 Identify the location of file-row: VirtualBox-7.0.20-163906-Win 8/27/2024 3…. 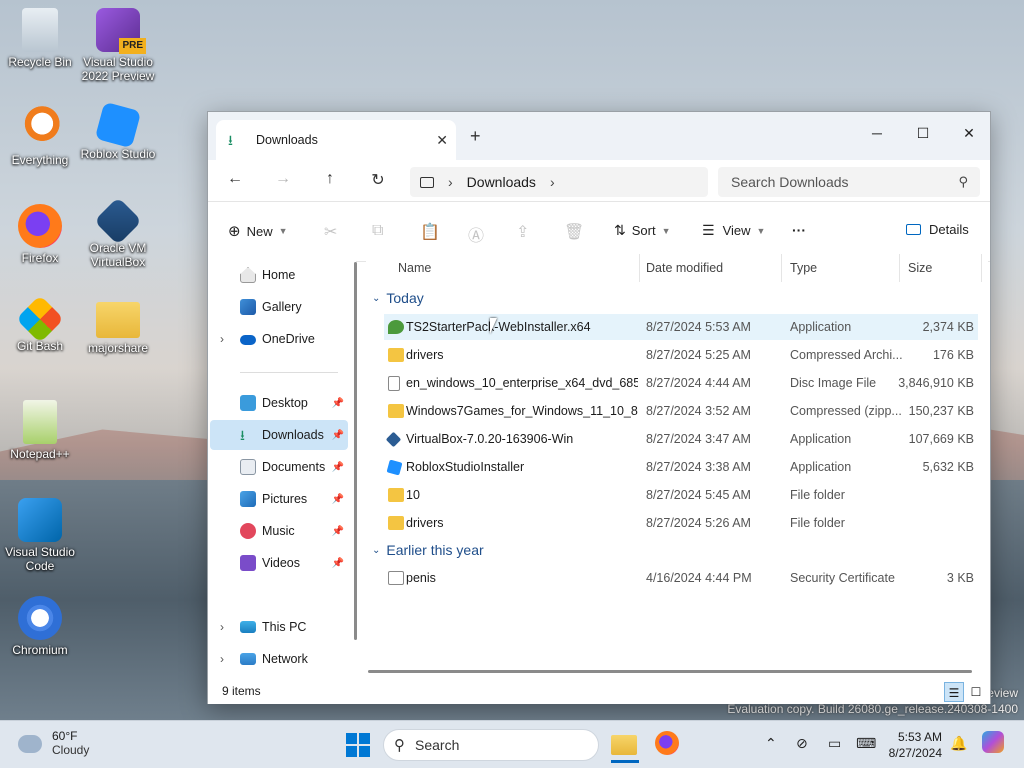
(681, 439).